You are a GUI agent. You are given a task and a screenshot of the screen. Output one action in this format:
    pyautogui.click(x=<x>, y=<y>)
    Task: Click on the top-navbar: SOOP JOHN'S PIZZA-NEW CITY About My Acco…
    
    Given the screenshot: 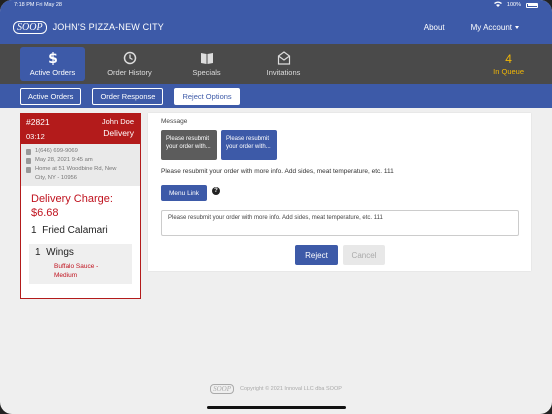 What is the action you would take?
    pyautogui.click(x=276, y=27)
    